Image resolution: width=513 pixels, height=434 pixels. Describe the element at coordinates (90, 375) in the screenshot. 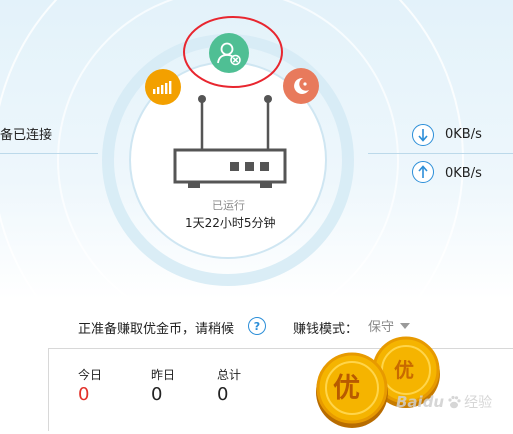

I see `stat-label-today: 今日` at that location.